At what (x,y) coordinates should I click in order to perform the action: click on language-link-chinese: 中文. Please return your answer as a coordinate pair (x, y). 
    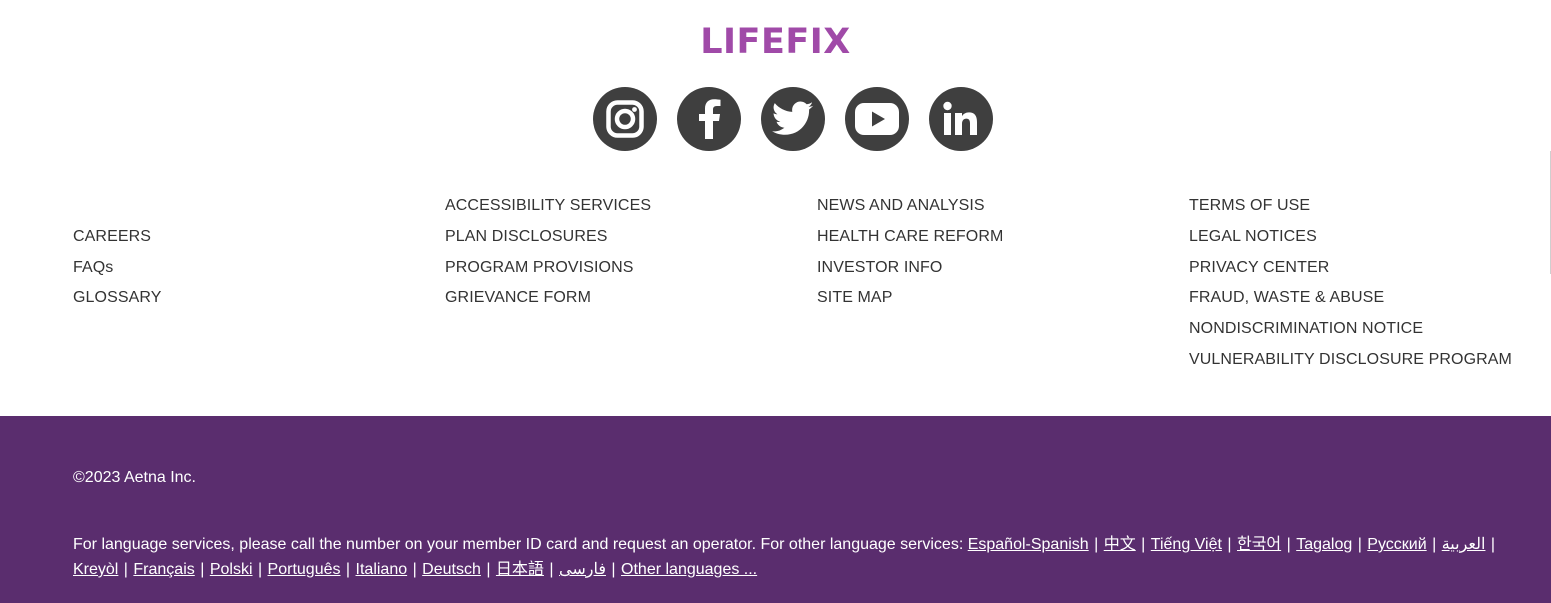
    Looking at the image, I should click on (1120, 544).